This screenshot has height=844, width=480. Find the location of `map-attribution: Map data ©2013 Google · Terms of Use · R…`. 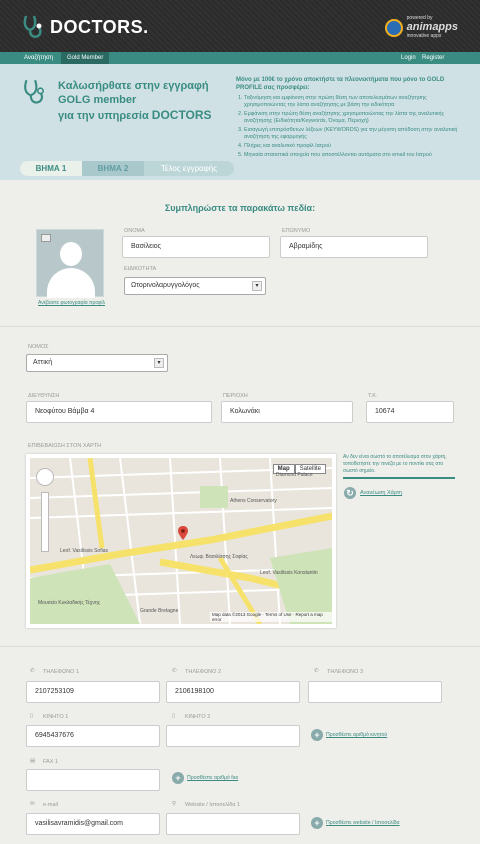

map-attribution: Map data ©2013 Google · Terms of Use · R… is located at coordinates (271, 617).